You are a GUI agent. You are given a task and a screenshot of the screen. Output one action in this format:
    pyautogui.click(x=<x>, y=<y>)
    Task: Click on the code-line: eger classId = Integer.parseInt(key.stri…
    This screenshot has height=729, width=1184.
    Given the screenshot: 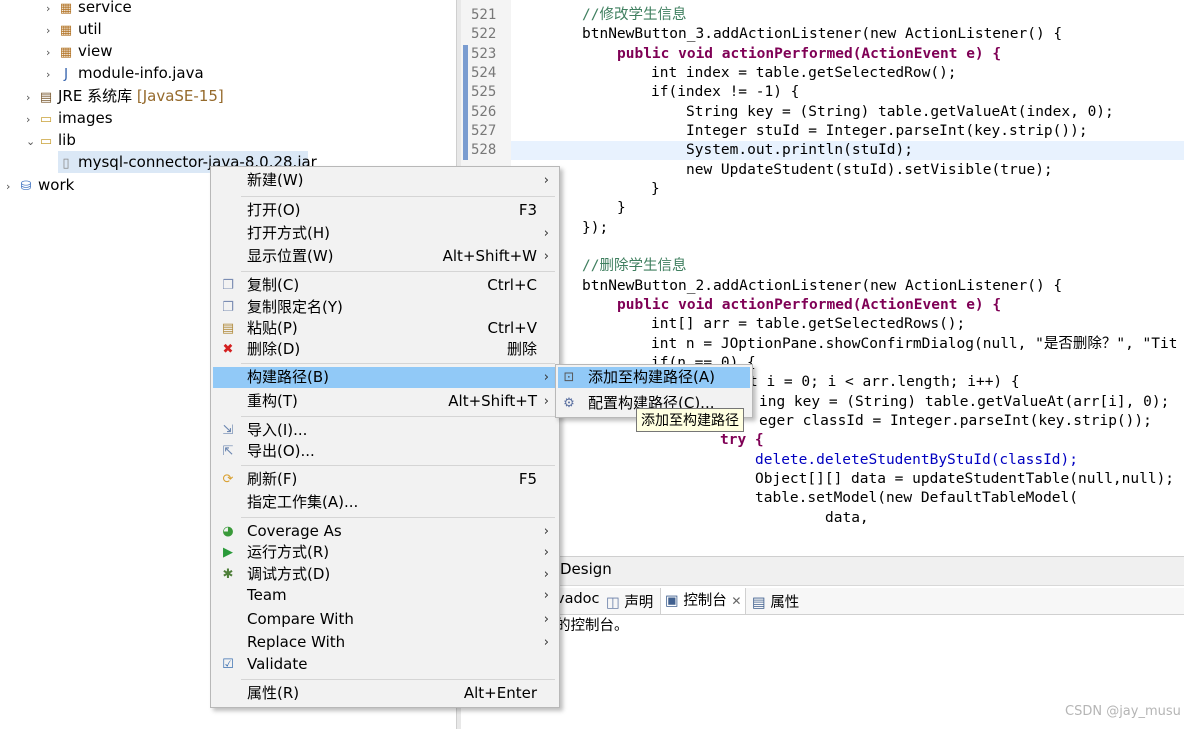 What is the action you would take?
    pyautogui.click(x=955, y=421)
    